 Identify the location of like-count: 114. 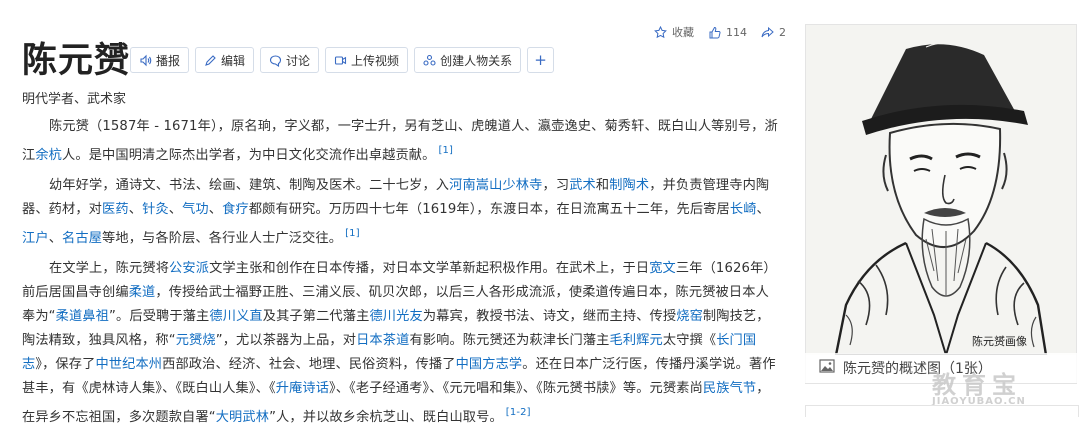
(736, 32).